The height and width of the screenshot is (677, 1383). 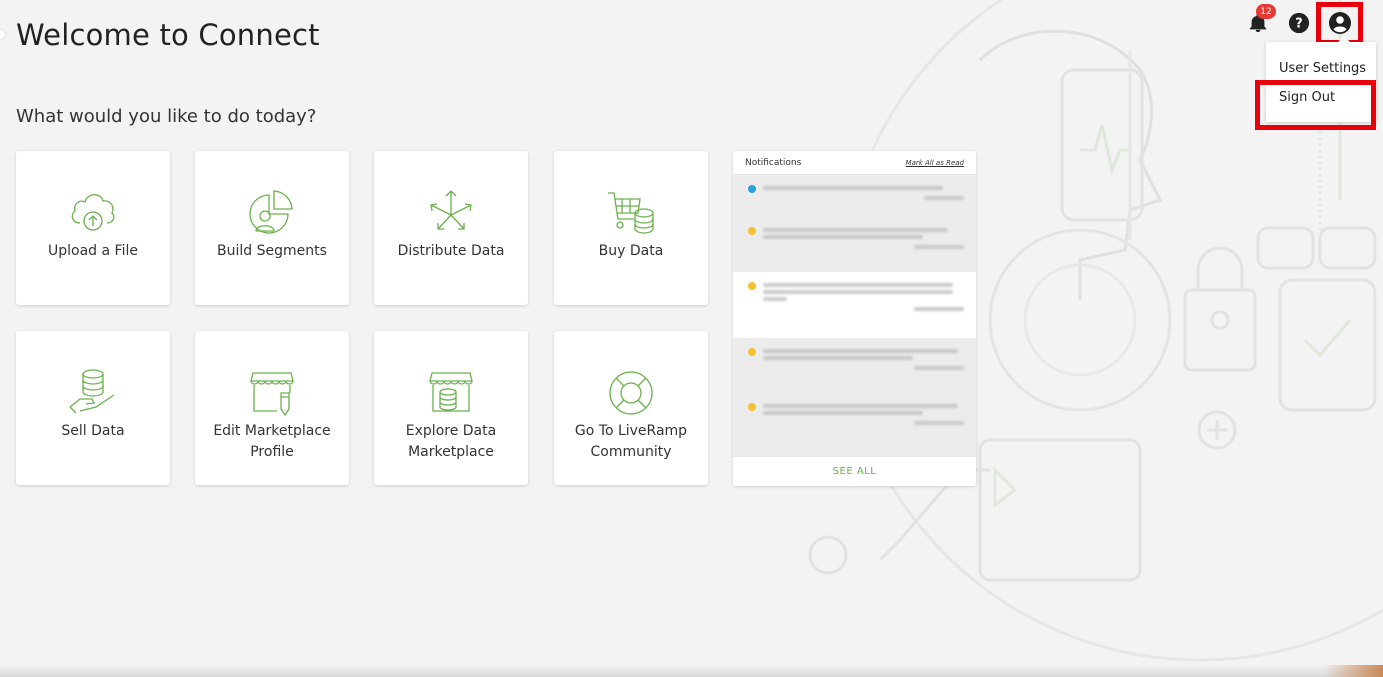 I want to click on liveramp-community-tile: Go To LiveRamp Community, so click(x=631, y=408).